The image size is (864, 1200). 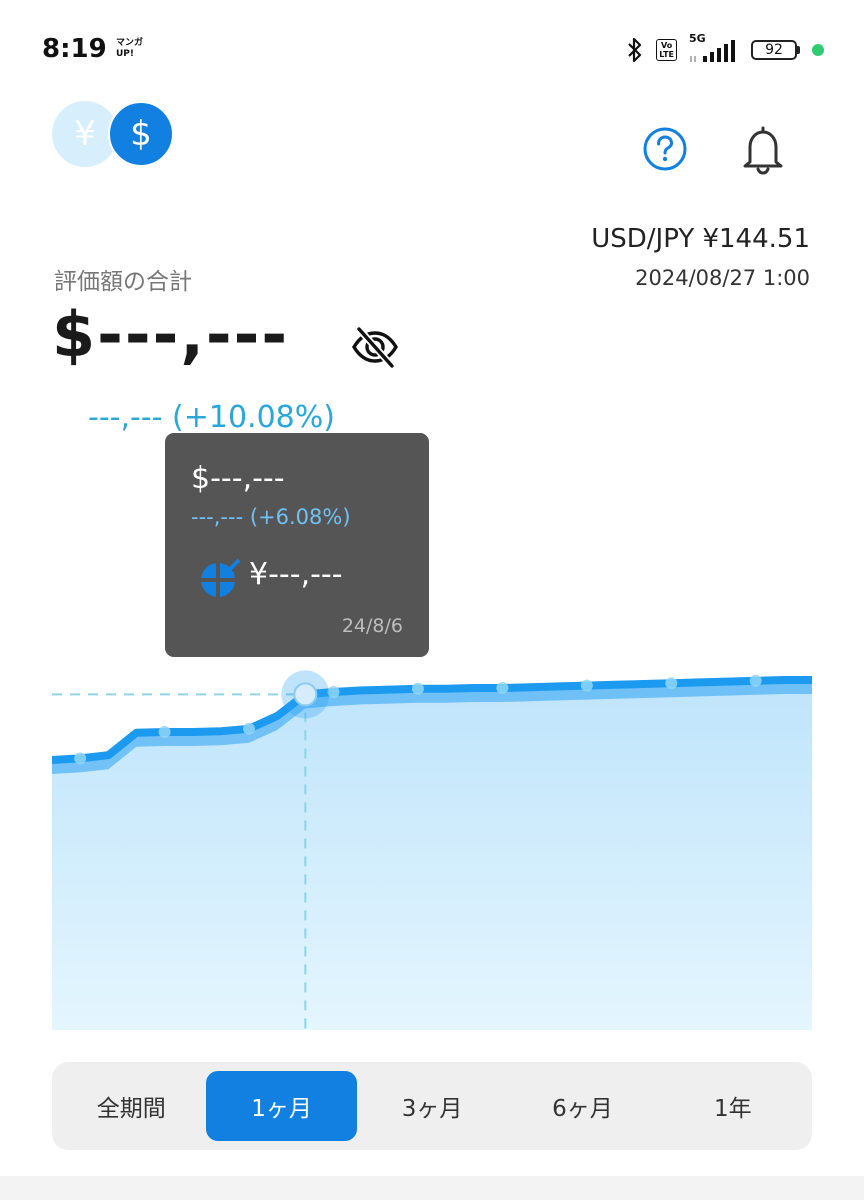 I want to click on bottom-strip, so click(x=432, y=1188).